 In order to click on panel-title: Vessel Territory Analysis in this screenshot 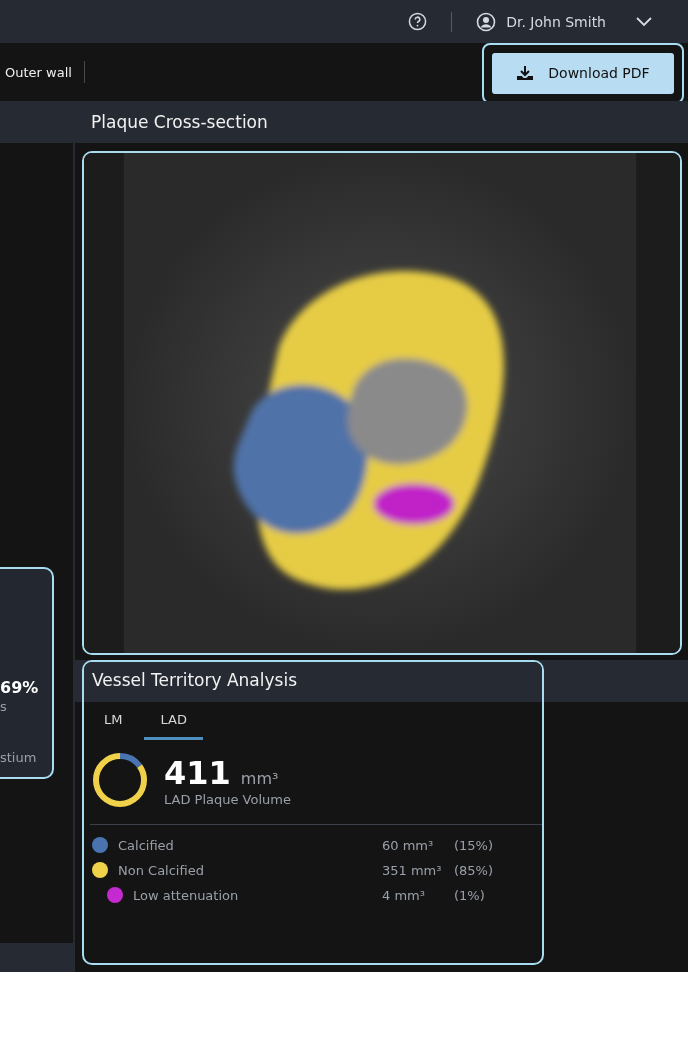, I will do `click(194, 680)`.